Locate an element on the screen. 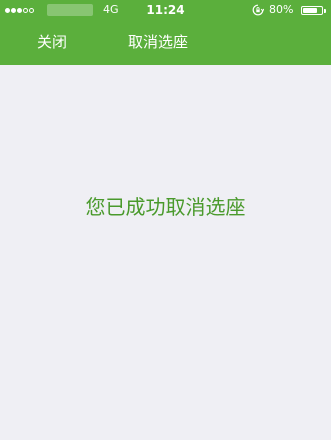  battery-tip is located at coordinates (325, 11).